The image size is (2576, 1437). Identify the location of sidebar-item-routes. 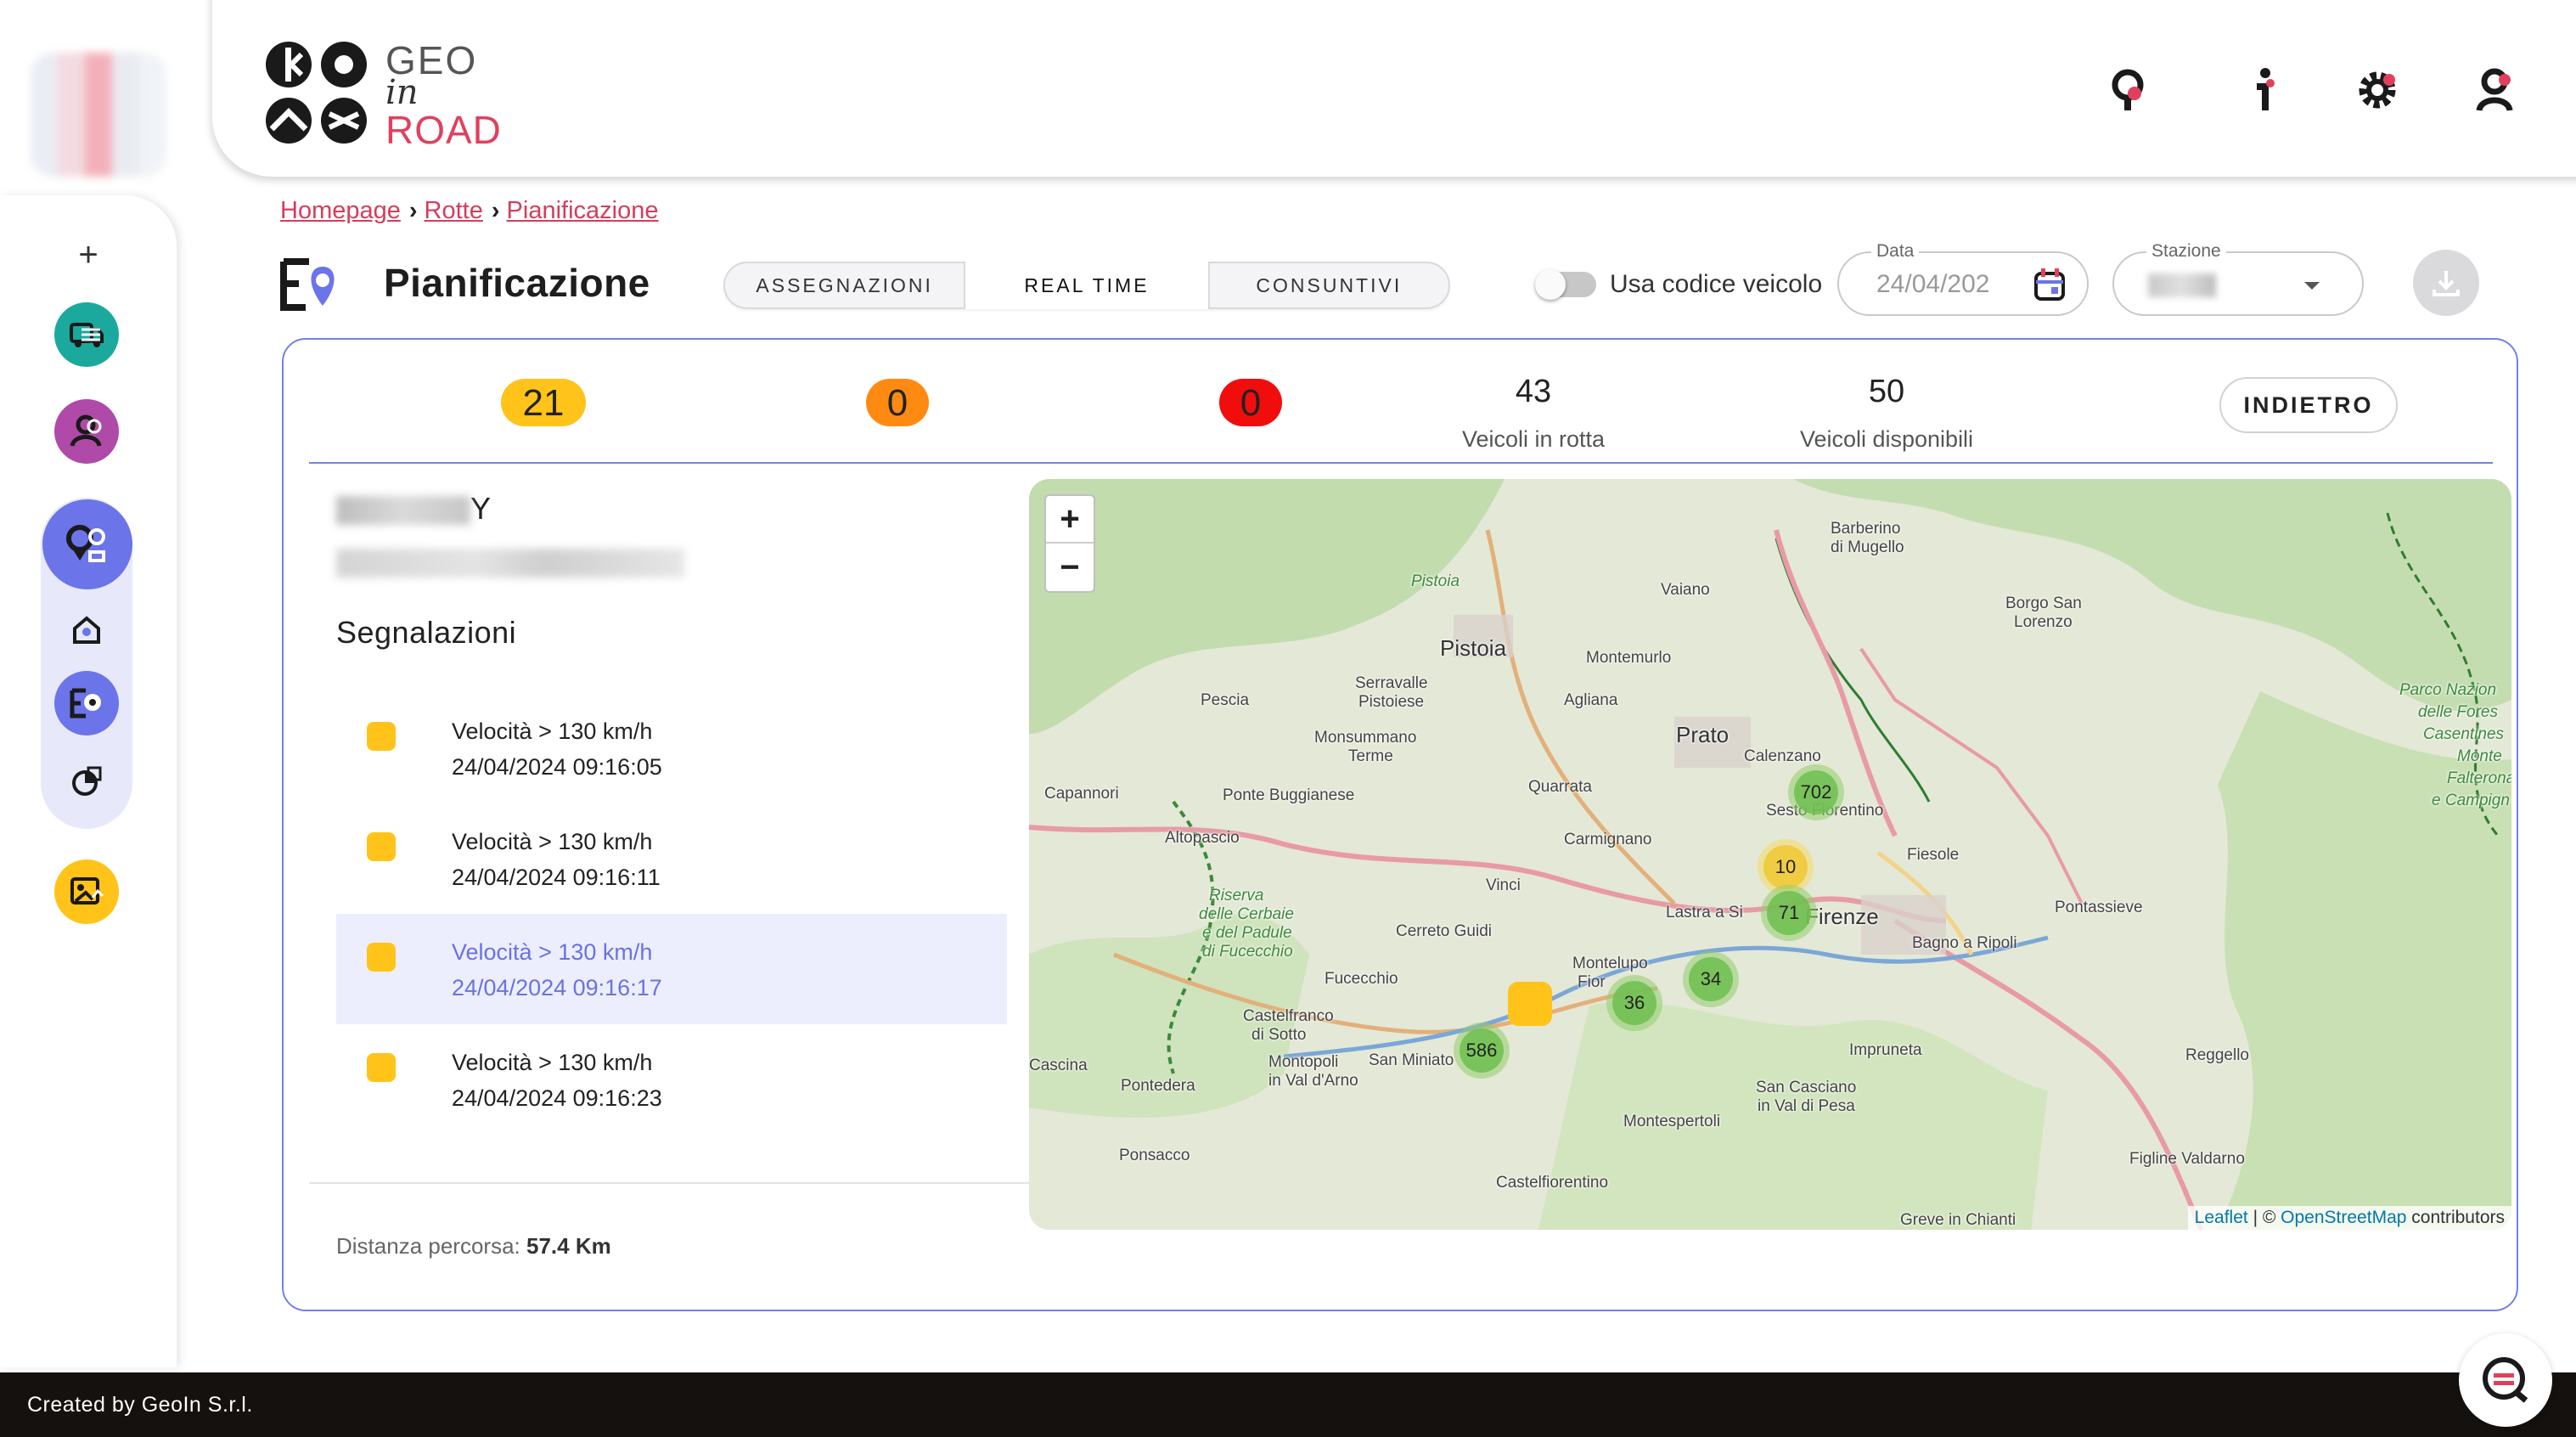
(87, 544).